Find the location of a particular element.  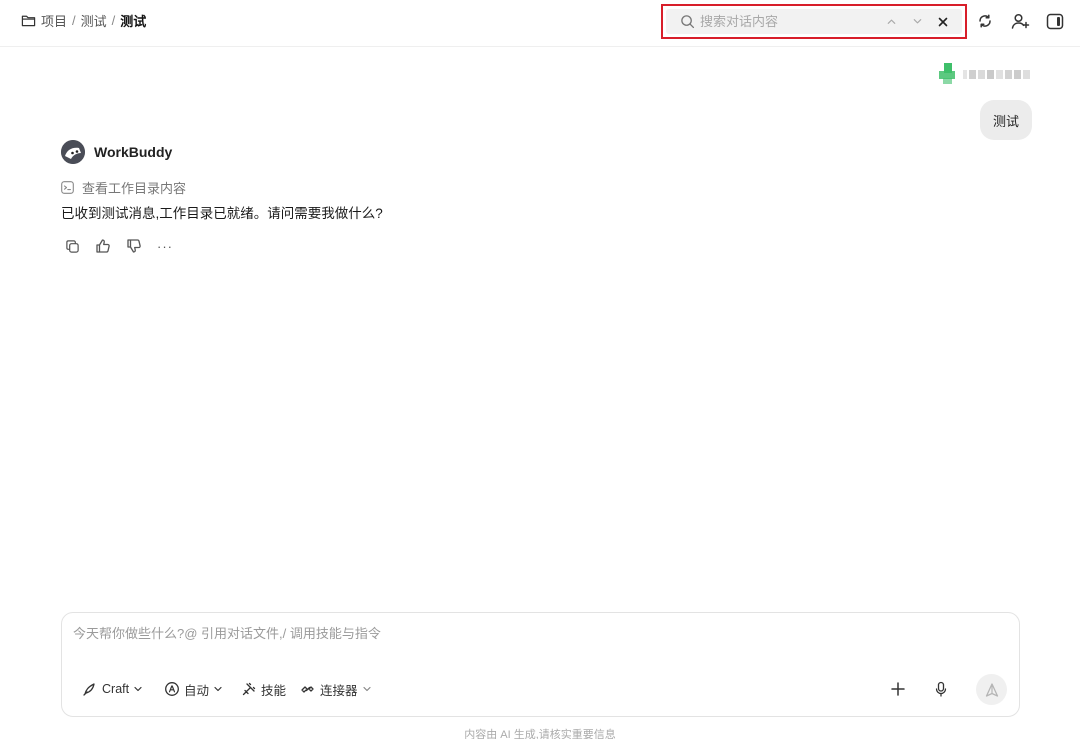

breadcrumb-current: 测试 is located at coordinates (133, 21).